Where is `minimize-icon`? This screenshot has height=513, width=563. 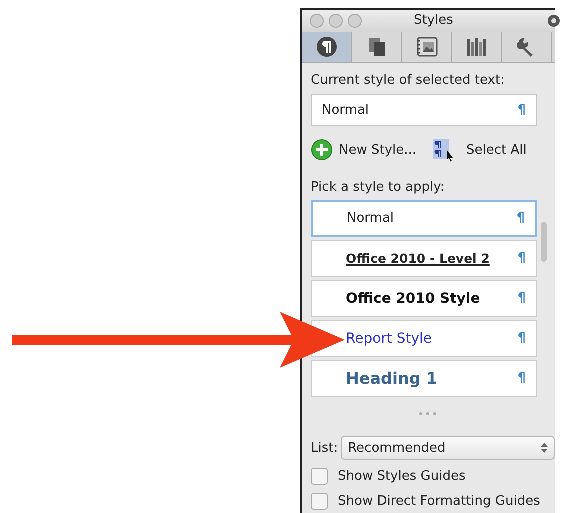 minimize-icon is located at coordinates (336, 21).